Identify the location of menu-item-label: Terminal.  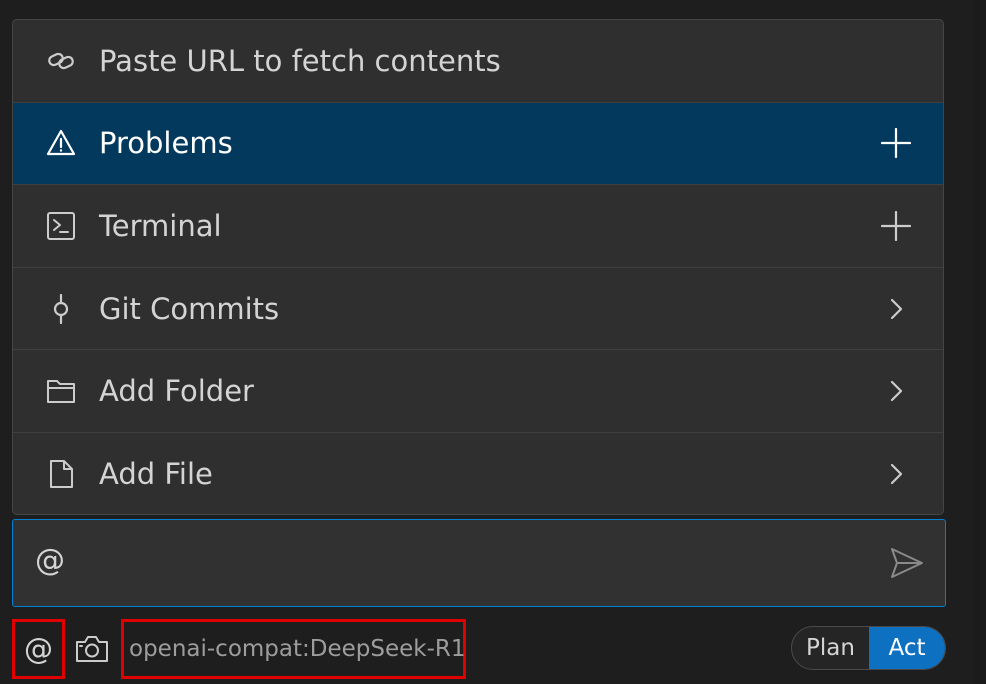
(160, 225).